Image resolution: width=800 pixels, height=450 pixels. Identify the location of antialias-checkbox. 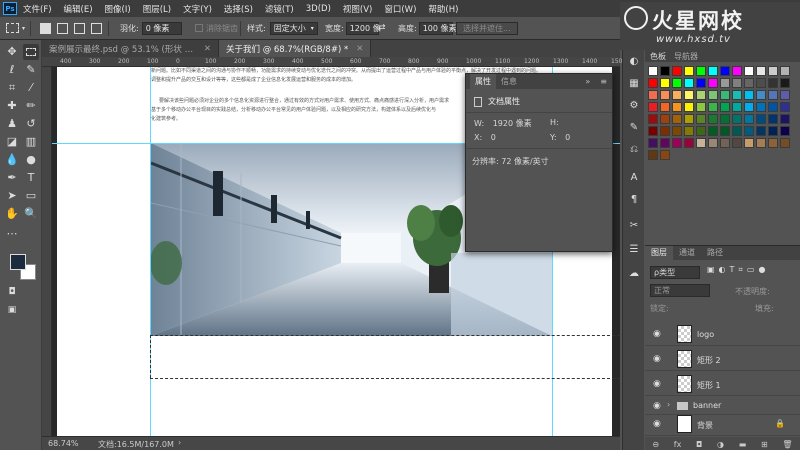
(199, 28).